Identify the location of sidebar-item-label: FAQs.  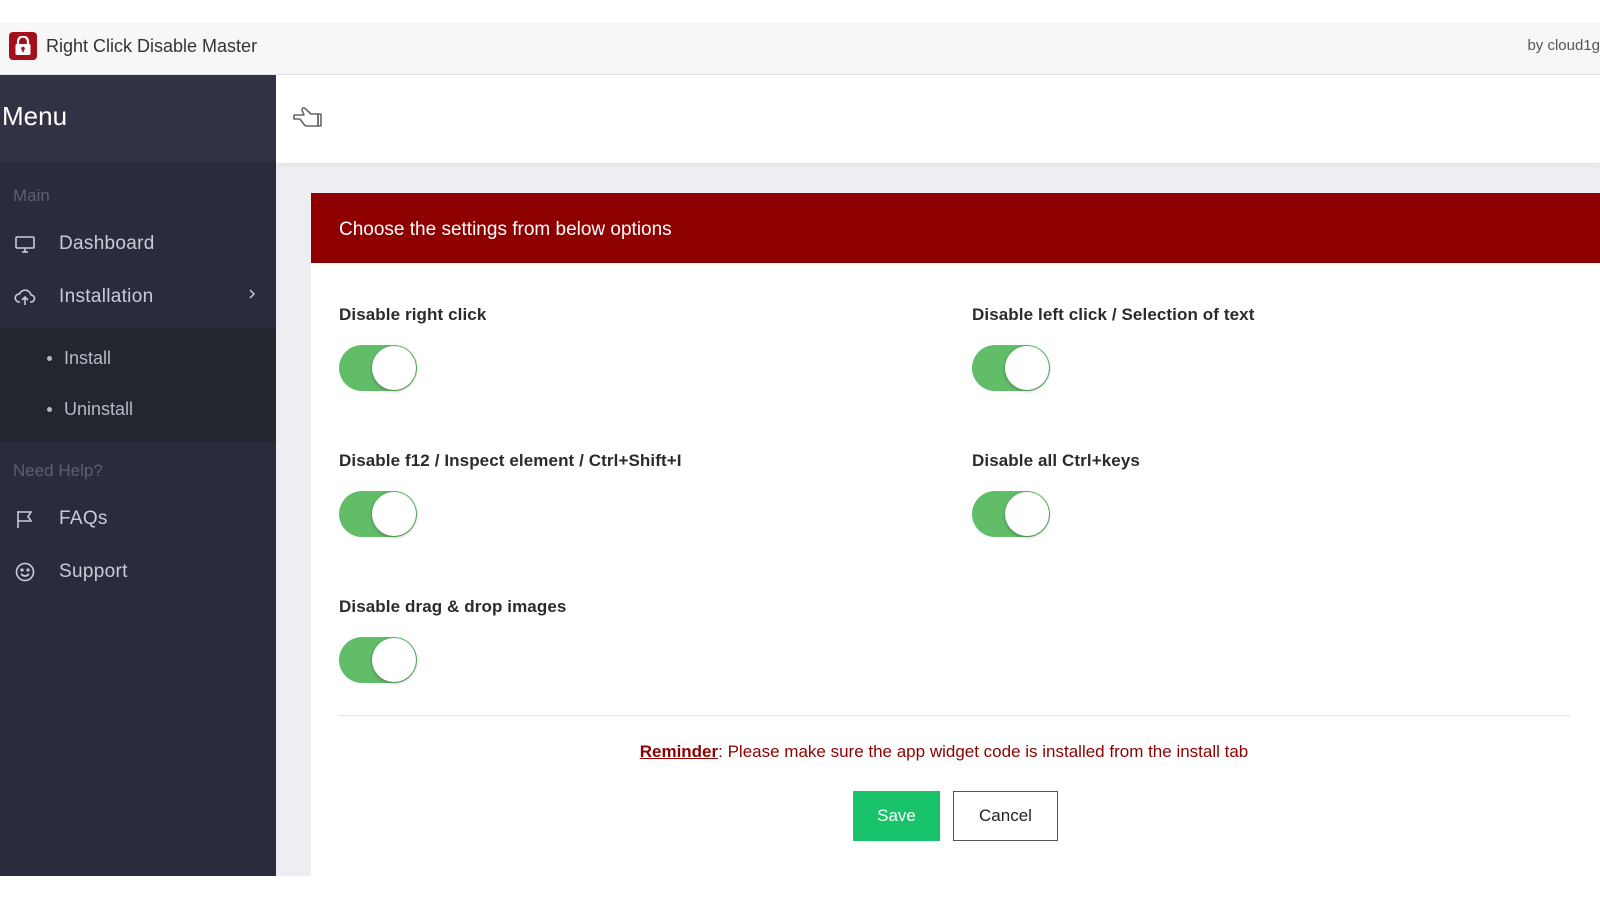
(83, 518).